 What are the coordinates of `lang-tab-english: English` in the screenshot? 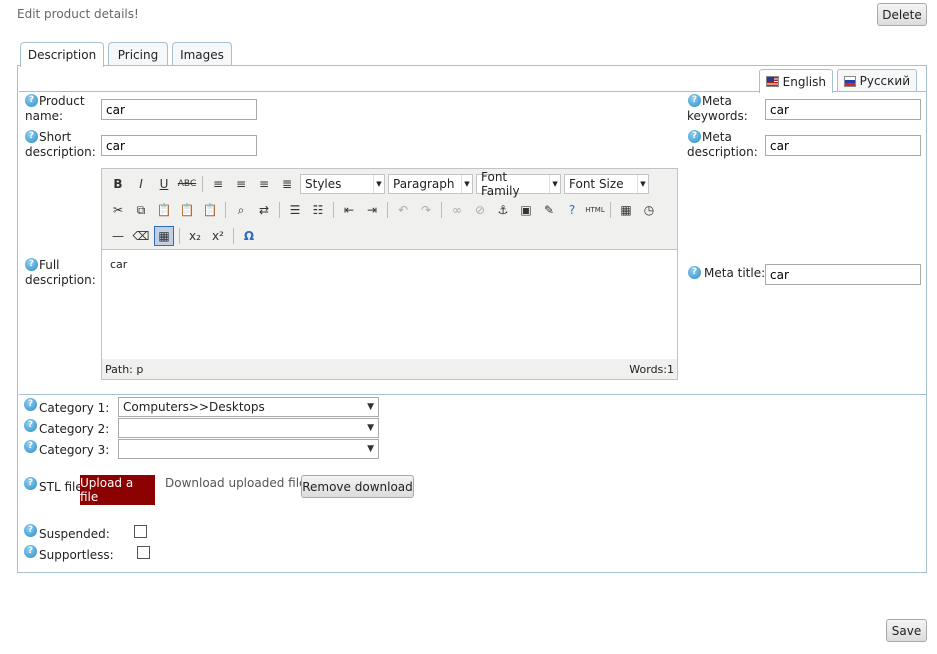 It's located at (796, 81).